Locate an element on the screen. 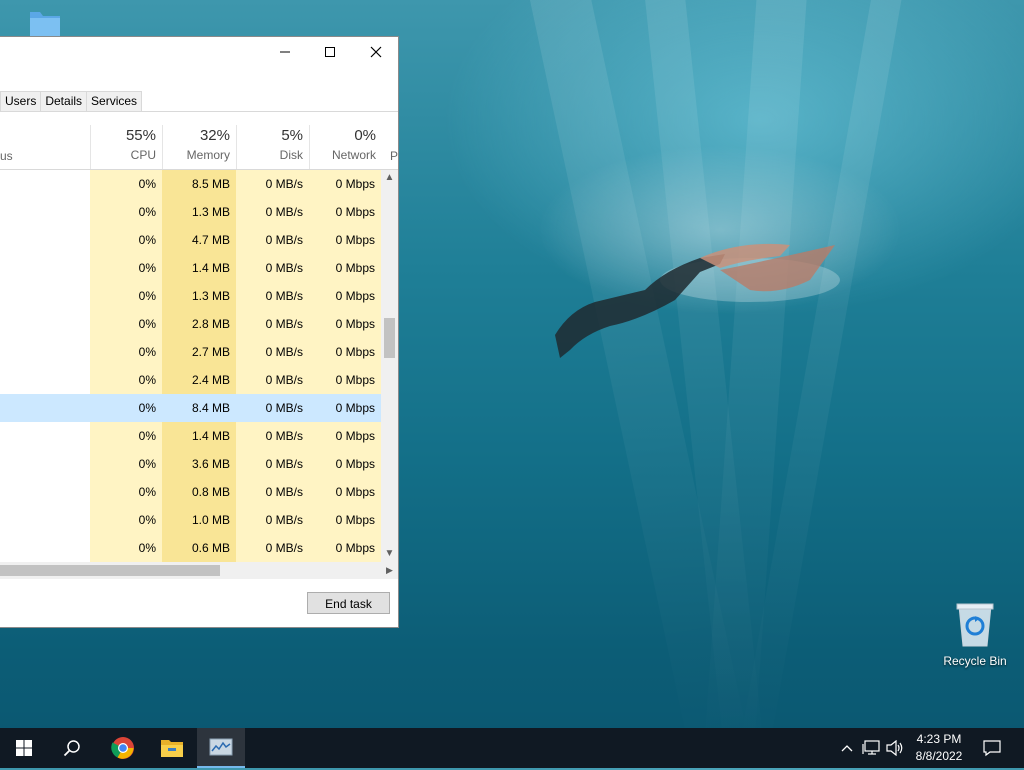 The height and width of the screenshot is (770, 1024). minimize-button is located at coordinates (285, 52).